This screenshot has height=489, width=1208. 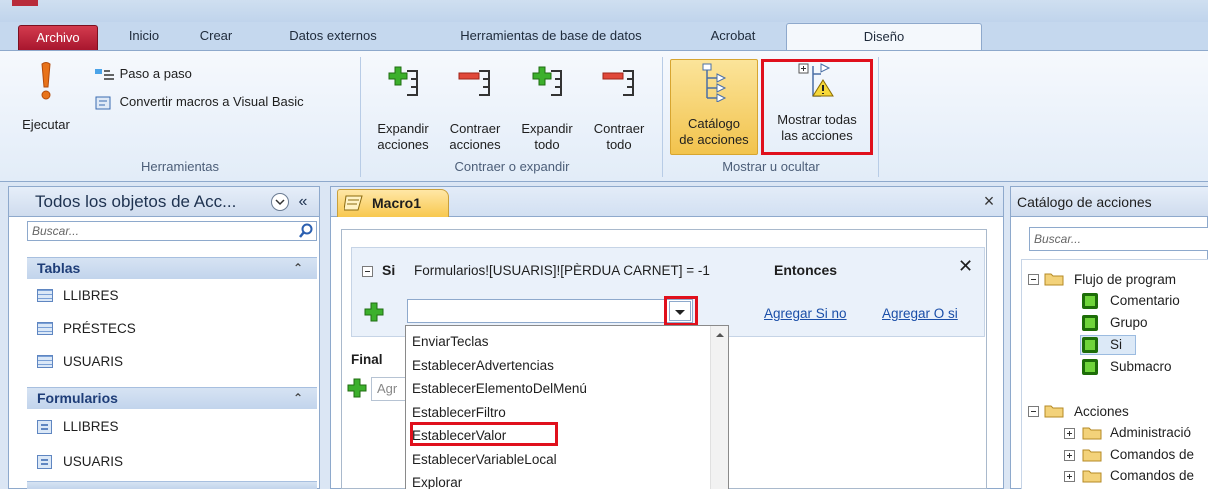 I want to click on tab-acrobat: Acrobat, so click(x=733, y=36).